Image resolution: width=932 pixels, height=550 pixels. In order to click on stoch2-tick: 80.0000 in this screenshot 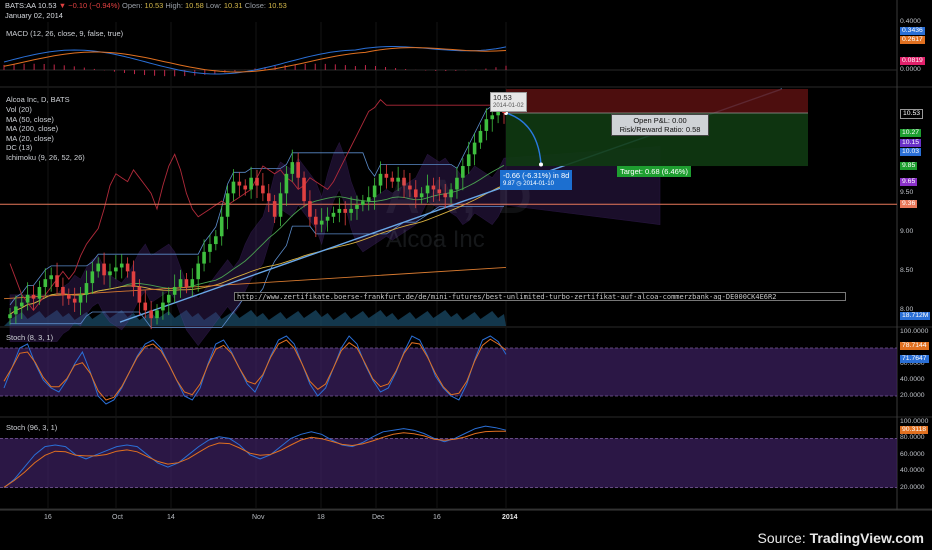, I will do `click(912, 438)`.